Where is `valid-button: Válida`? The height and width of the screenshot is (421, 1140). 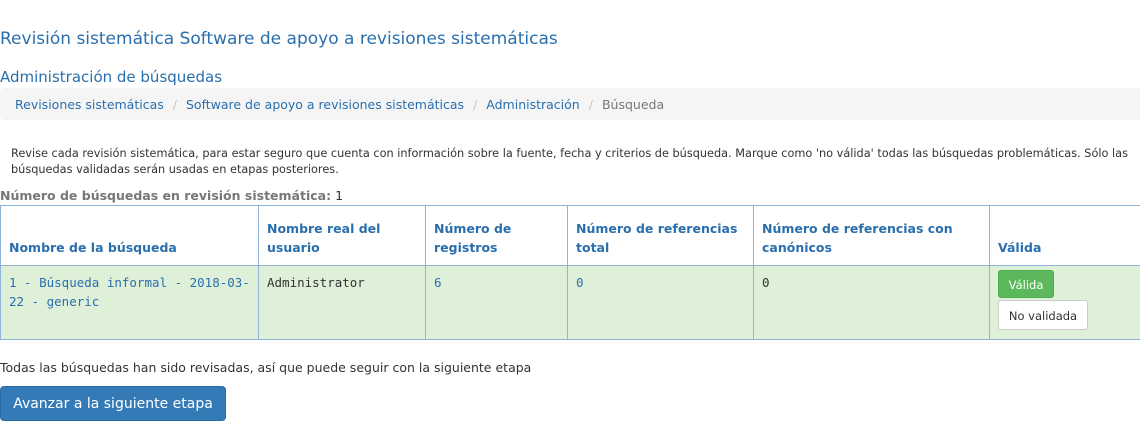
valid-button: Válida is located at coordinates (1026, 284).